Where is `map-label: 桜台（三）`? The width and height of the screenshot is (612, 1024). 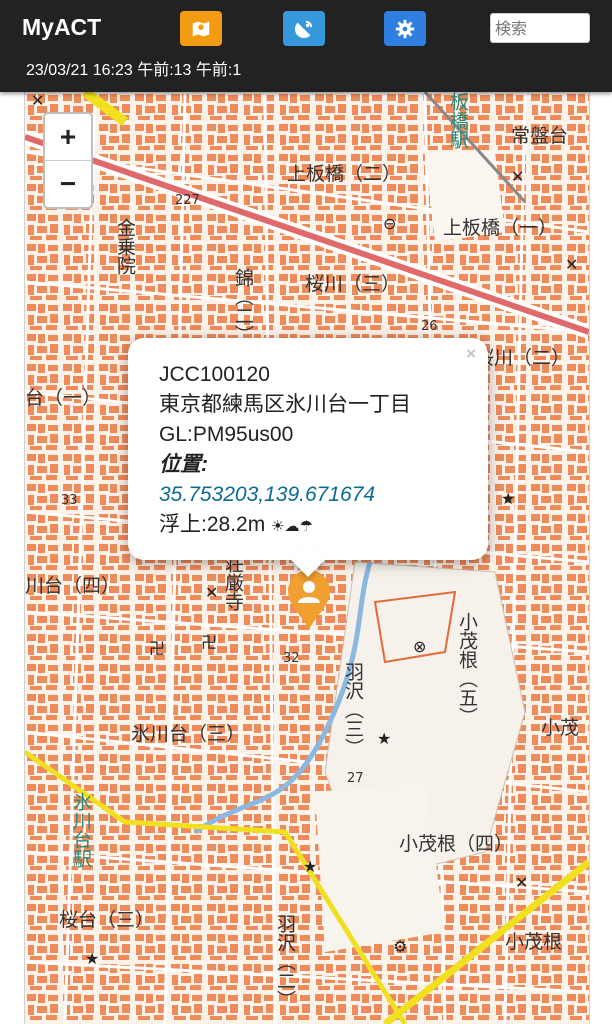 map-label: 桜台（三） is located at coordinates (106, 920).